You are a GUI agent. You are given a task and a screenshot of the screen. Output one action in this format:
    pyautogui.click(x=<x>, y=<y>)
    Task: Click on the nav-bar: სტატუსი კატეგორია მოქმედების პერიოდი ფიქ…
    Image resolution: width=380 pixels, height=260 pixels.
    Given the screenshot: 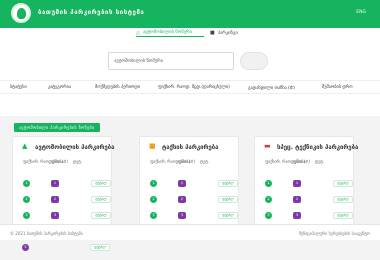 What is the action you would take?
    pyautogui.click(x=190, y=87)
    